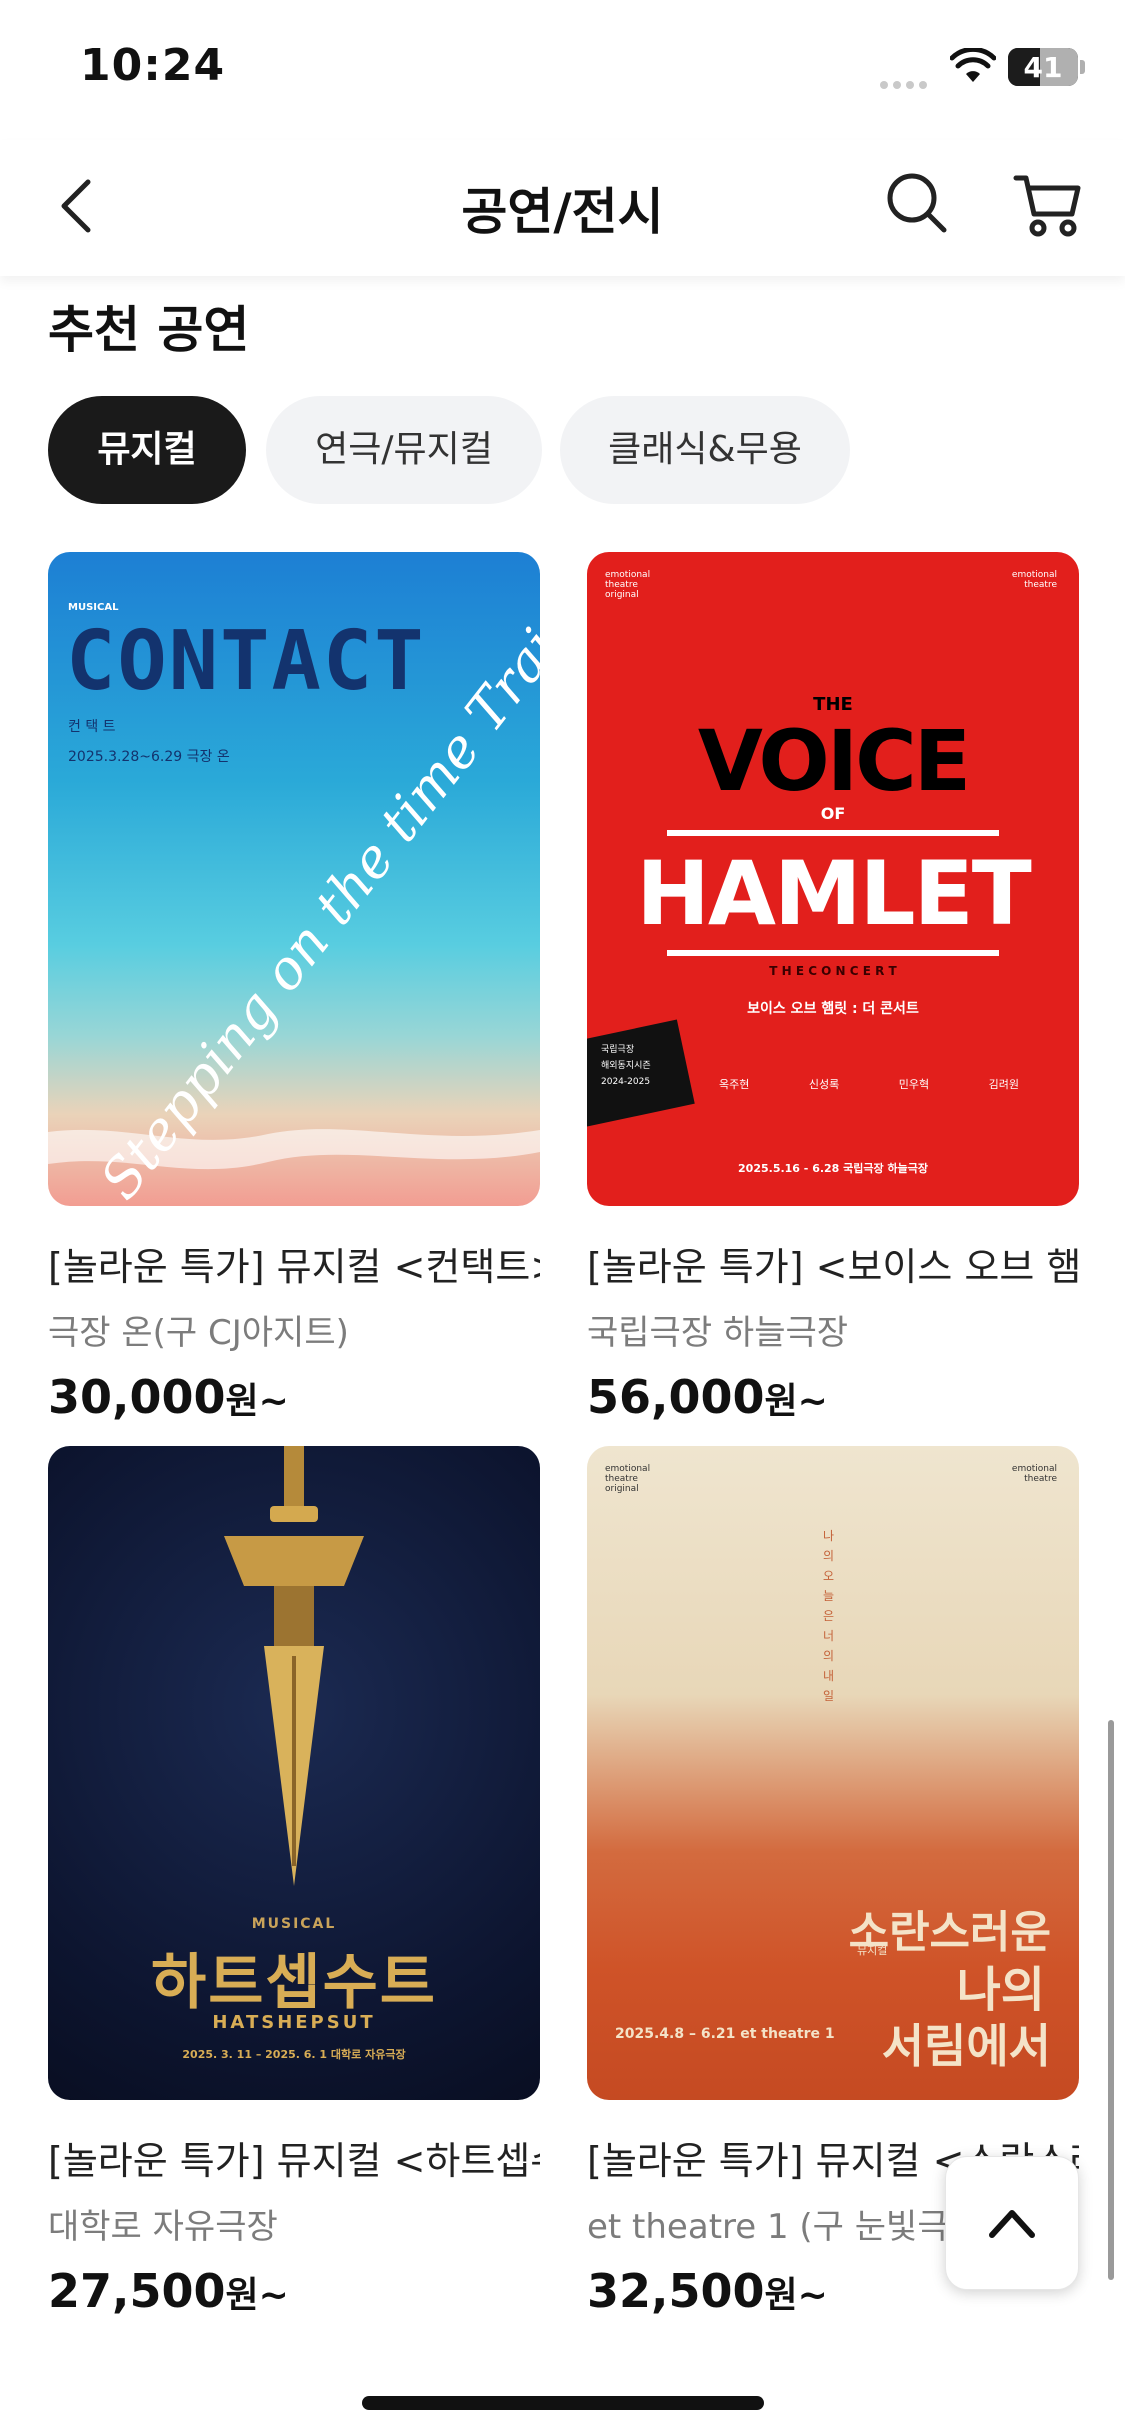 This screenshot has height=2436, width=1125. Describe the element at coordinates (149, 330) in the screenshot. I see `section-title: 추천 공연` at that location.